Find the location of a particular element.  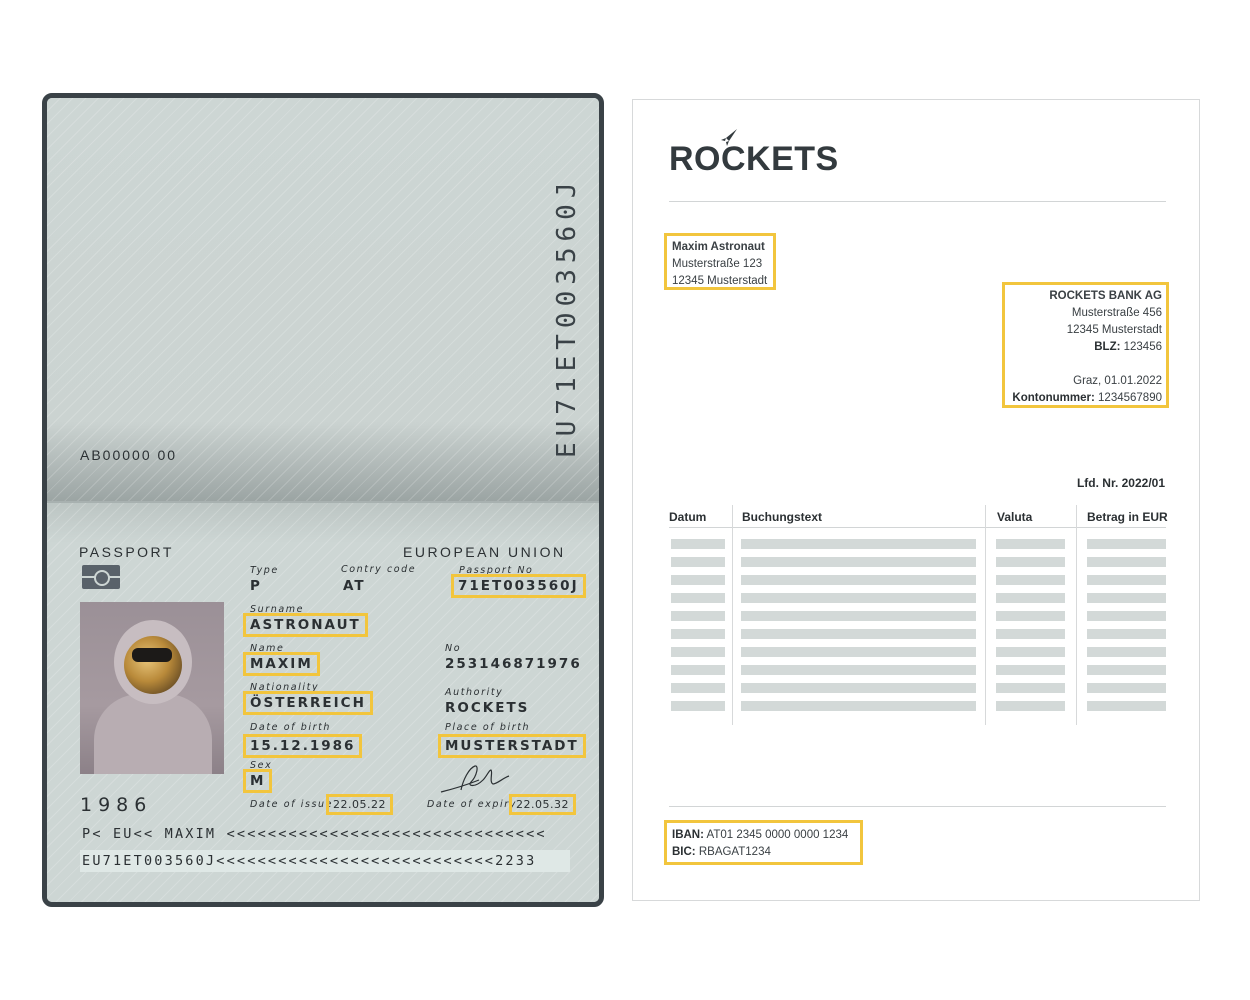

holder-photo is located at coordinates (152, 688).